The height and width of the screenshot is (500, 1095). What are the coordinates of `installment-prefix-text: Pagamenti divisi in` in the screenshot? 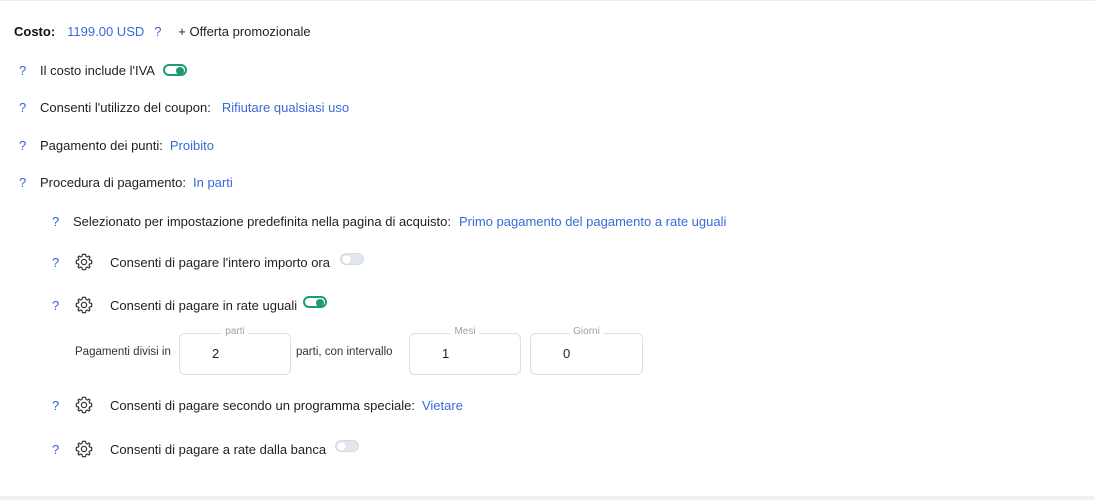 It's located at (123, 352).